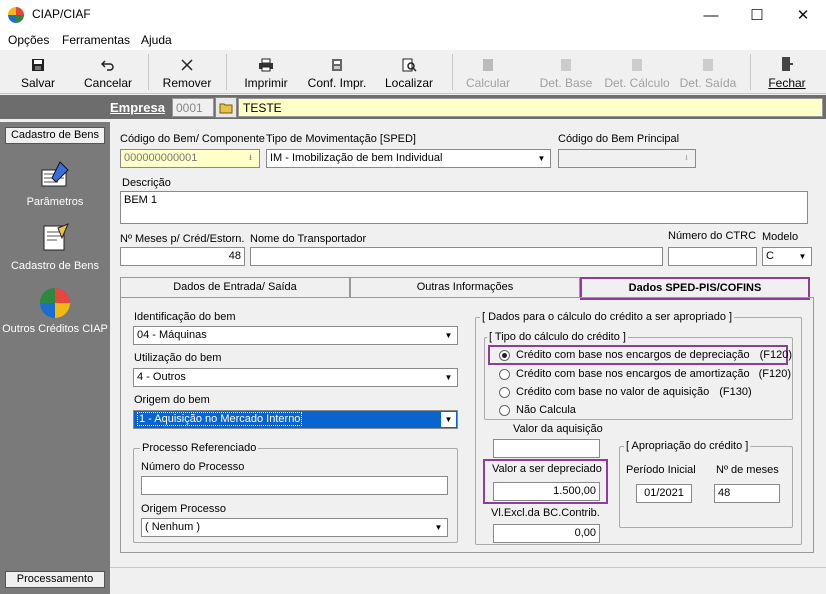  I want to click on radio-aquisicao-code: (F130), so click(735, 392).